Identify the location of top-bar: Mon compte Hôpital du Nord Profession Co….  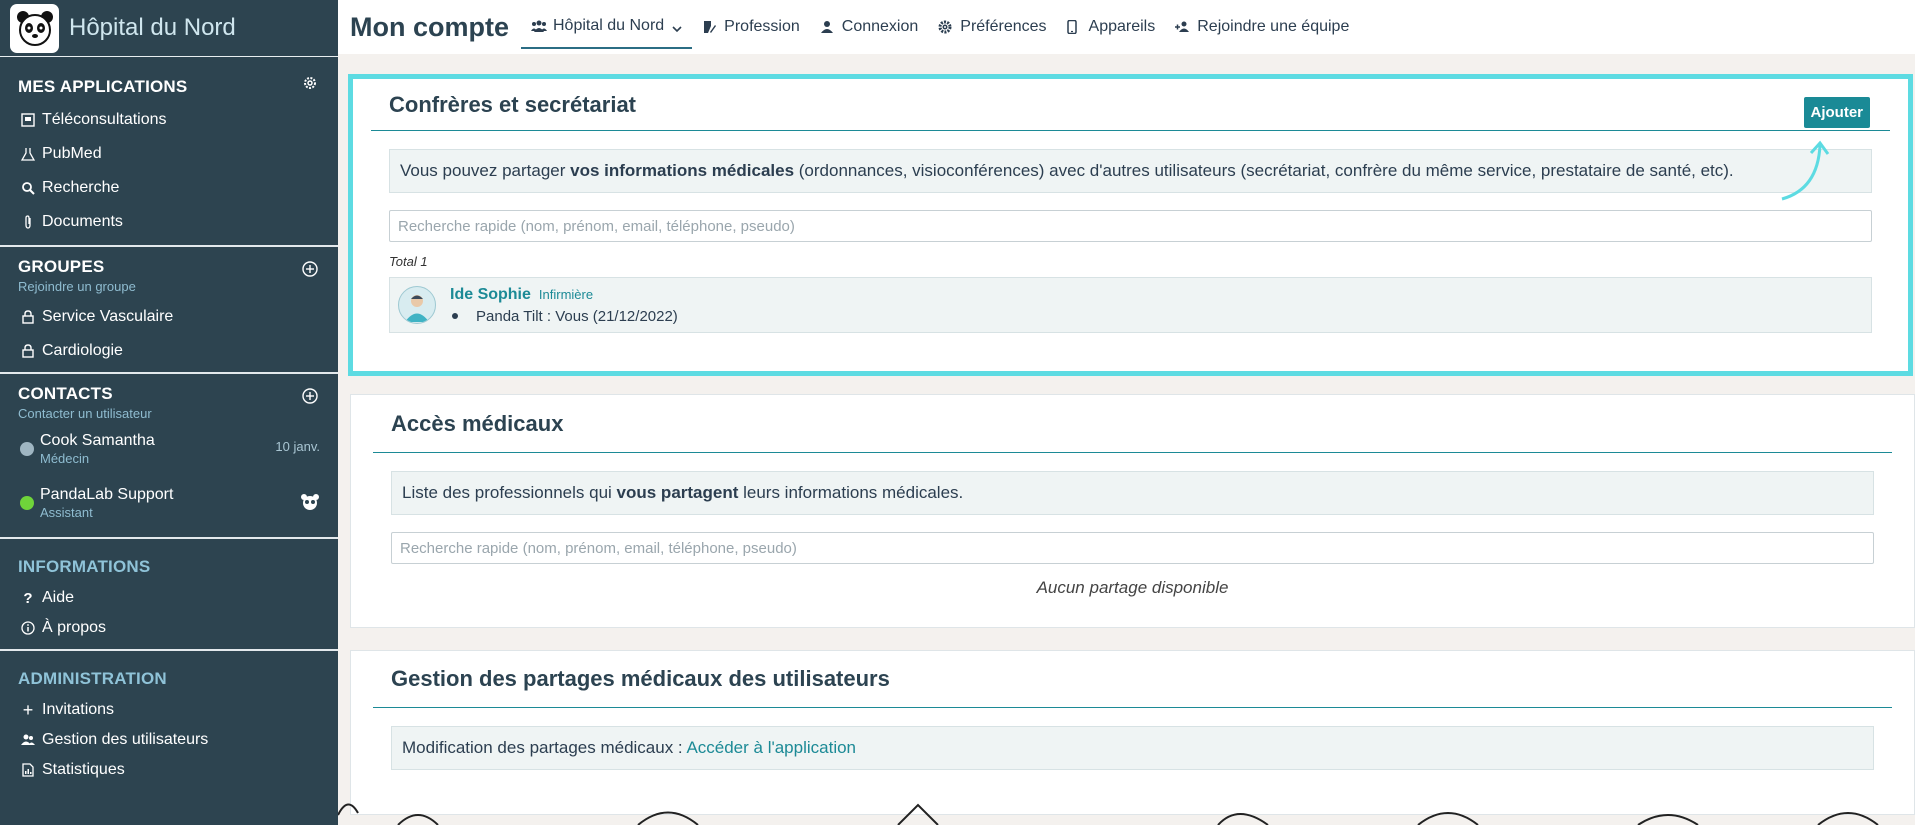
(1126, 27).